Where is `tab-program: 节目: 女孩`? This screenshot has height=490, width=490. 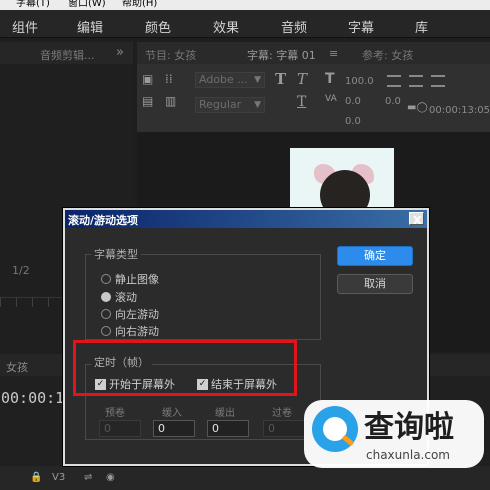 tab-program: 节目: 女孩 is located at coordinates (170, 55).